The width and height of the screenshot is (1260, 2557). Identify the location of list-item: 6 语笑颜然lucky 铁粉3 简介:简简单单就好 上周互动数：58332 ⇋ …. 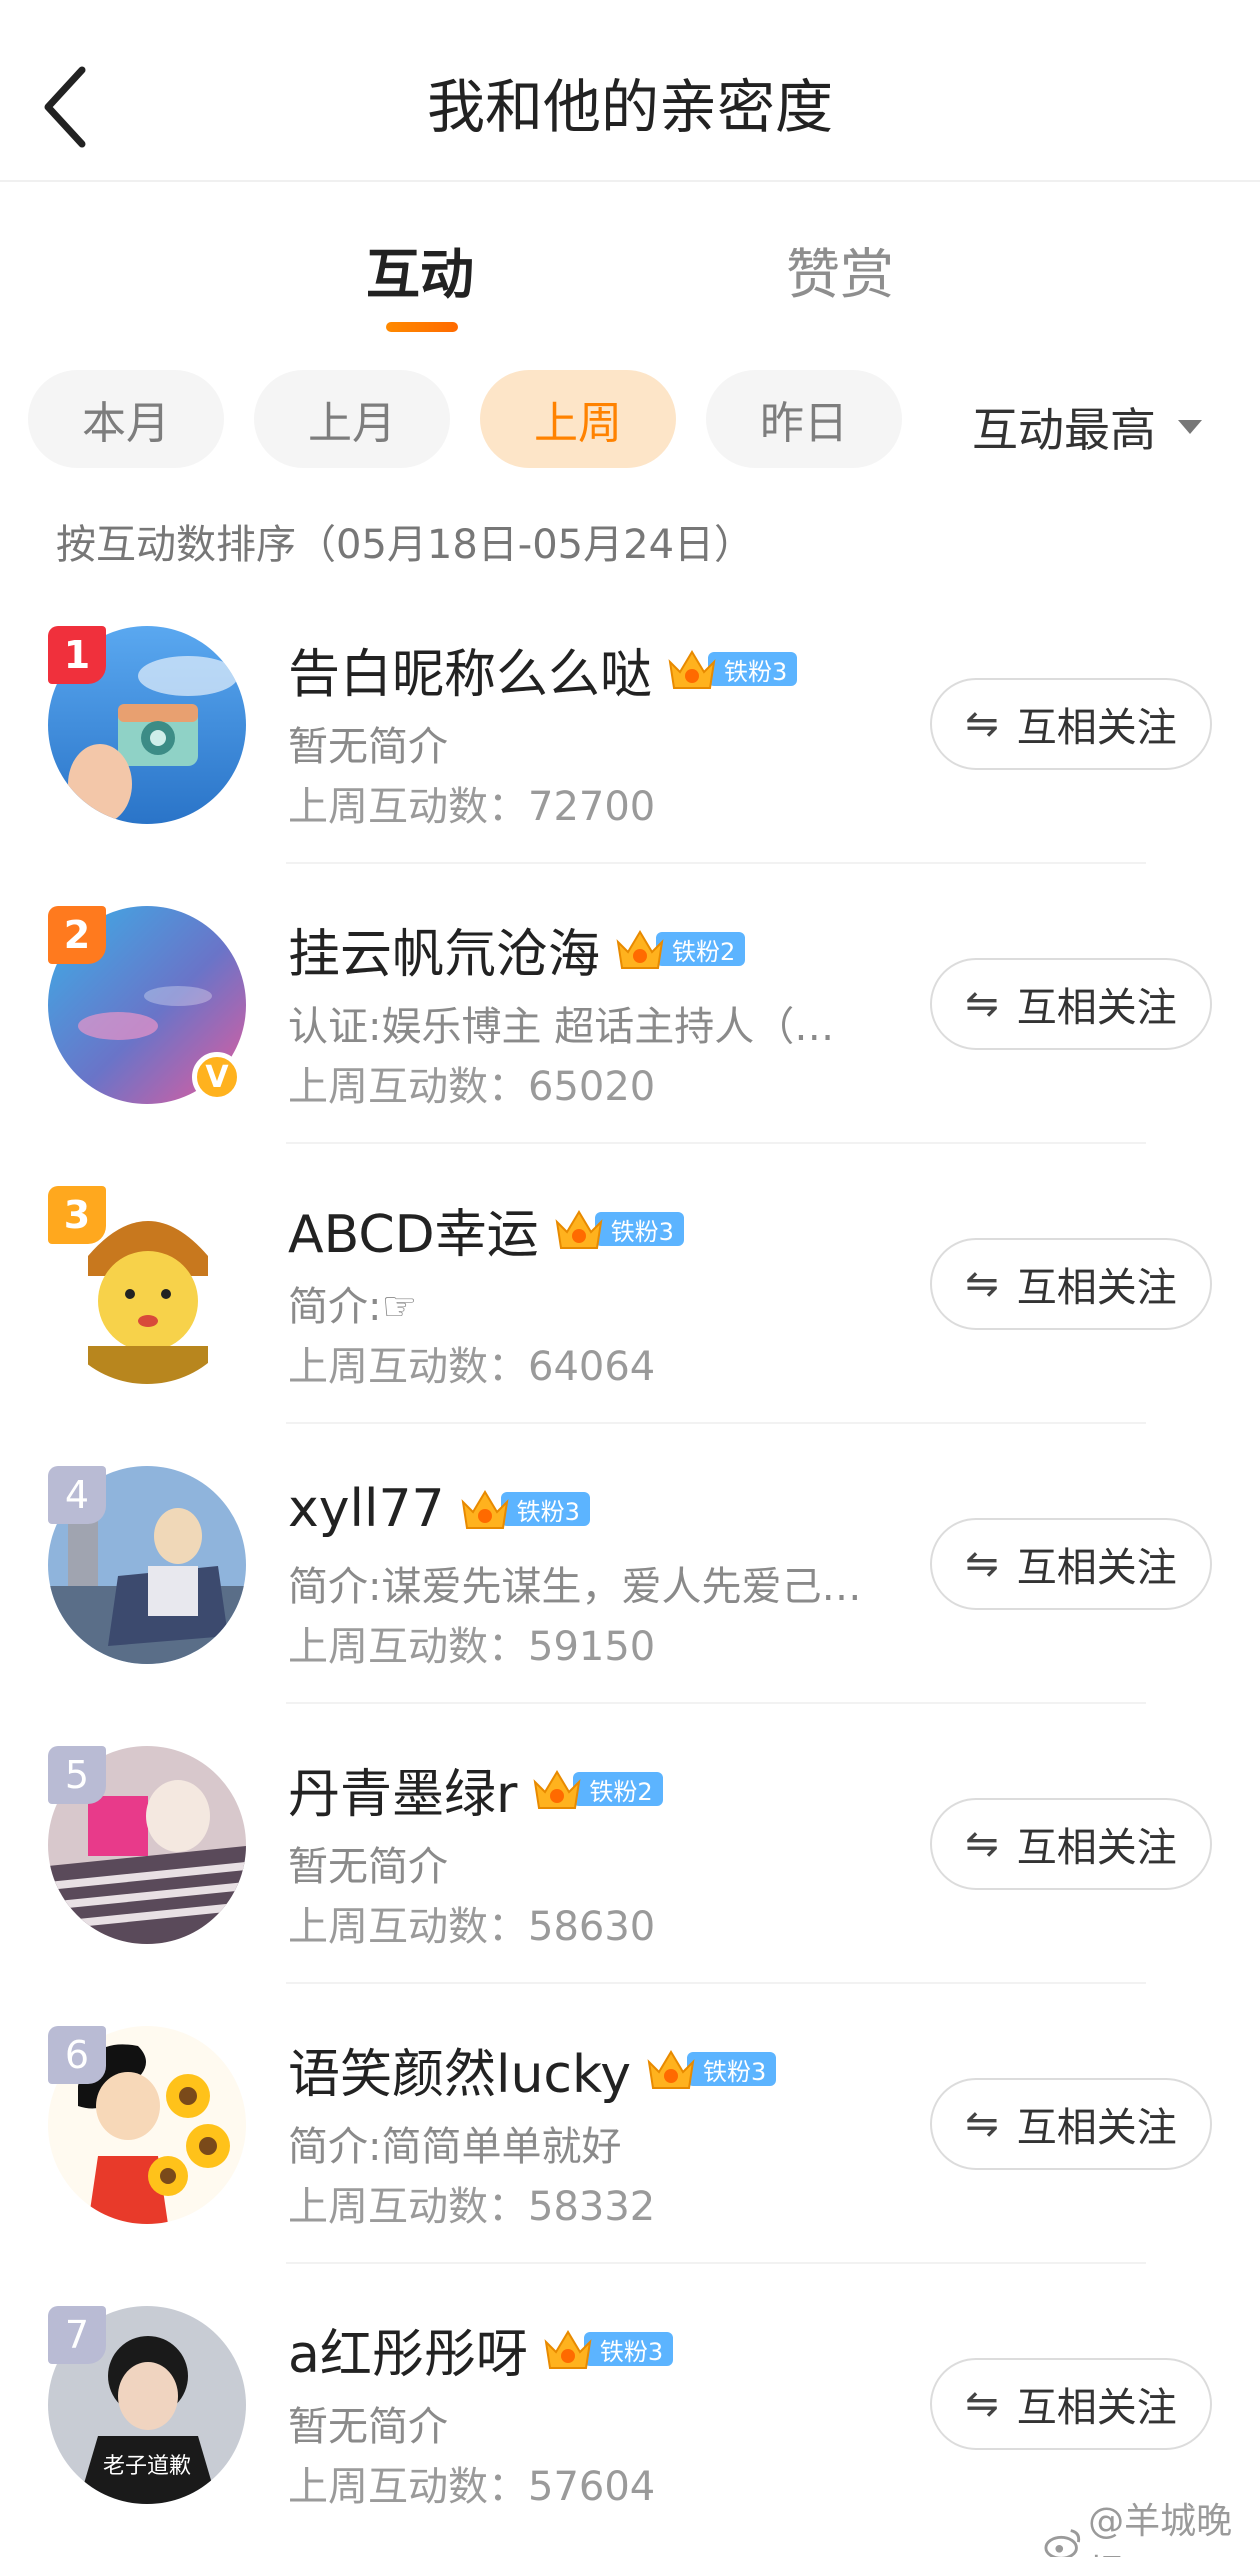
(630, 2144).